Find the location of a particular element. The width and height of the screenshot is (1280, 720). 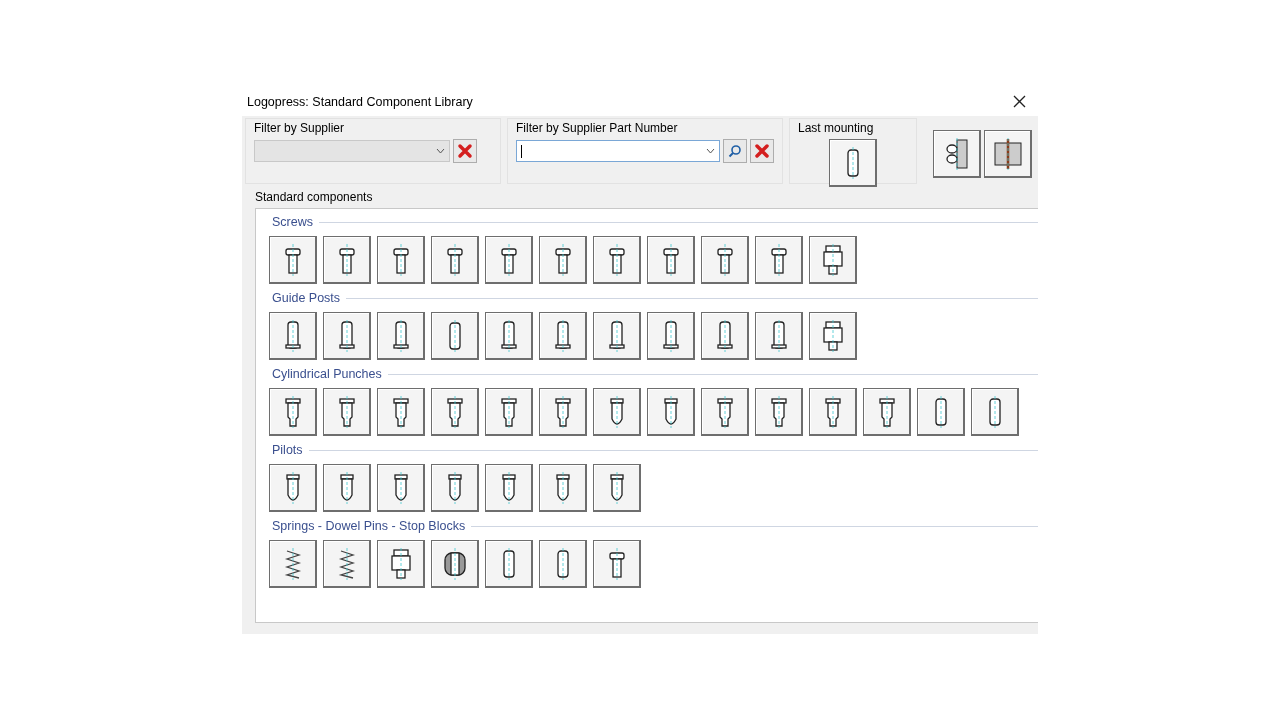

section-title: Springs - Dowel Pins - Stop Blocks is located at coordinates (369, 526).